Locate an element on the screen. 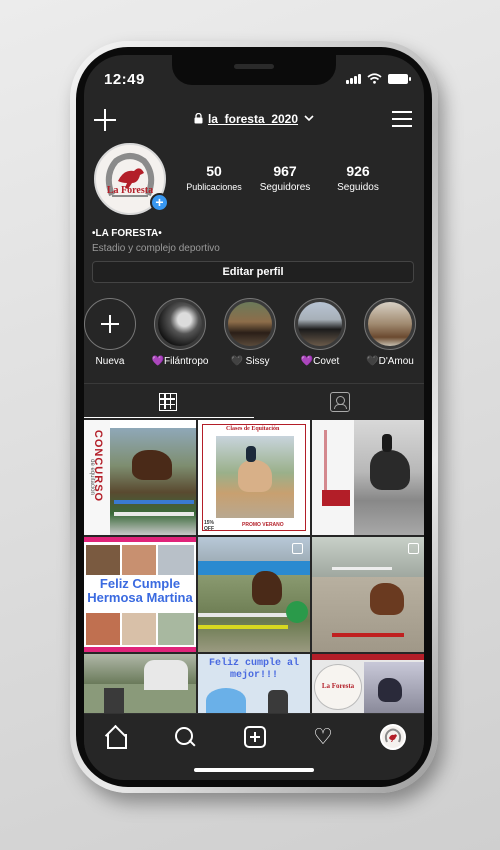 This screenshot has height=850, width=500. add-story-icon: + is located at coordinates (159, 202).